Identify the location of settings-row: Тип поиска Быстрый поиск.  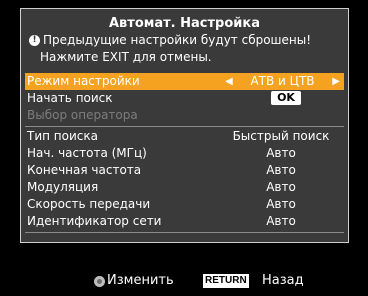
(184, 136).